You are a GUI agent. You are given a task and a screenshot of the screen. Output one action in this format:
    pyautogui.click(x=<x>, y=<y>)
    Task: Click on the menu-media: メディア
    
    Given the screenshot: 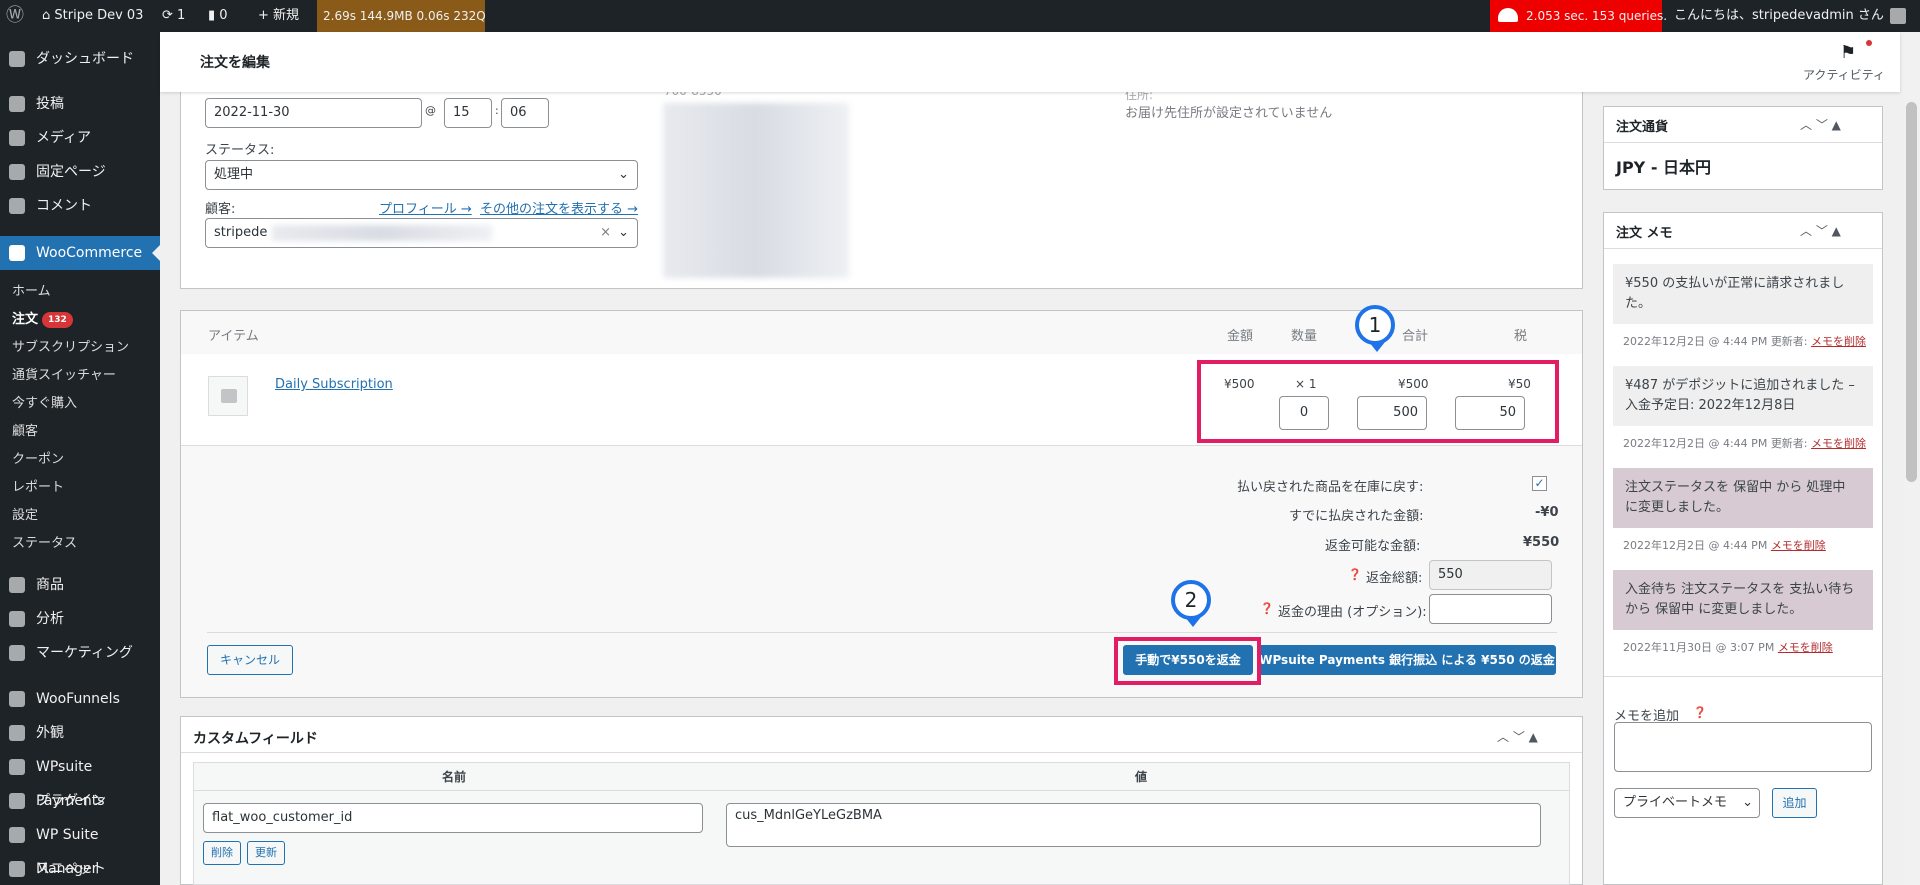 What is the action you would take?
    pyautogui.click(x=80, y=138)
    